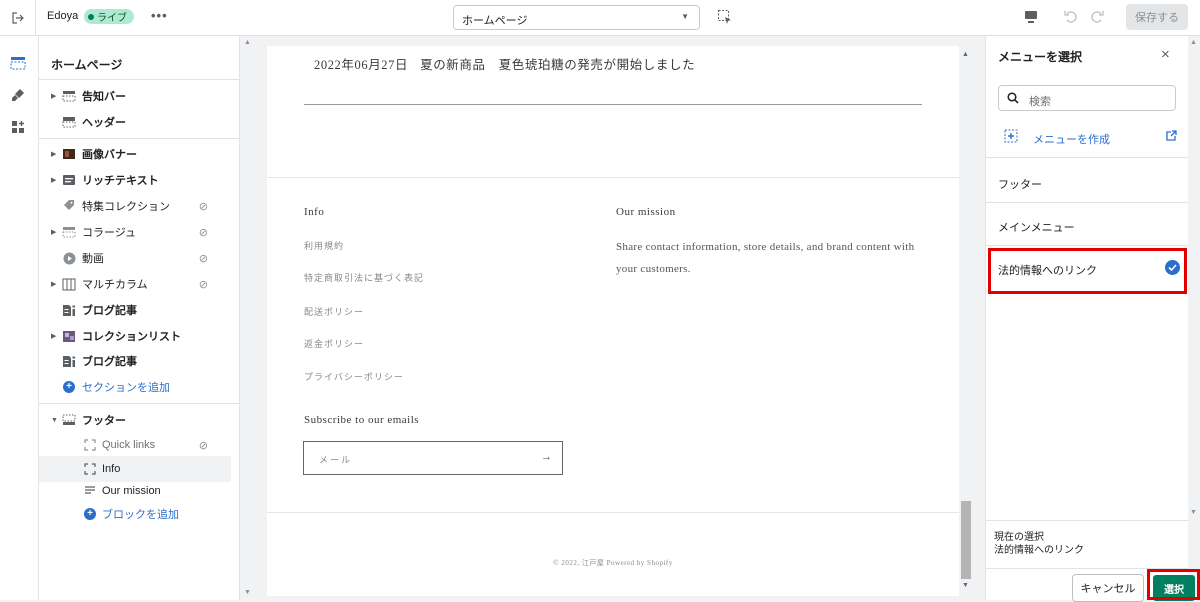  What do you see at coordinates (1097, 16) in the screenshot?
I see `redo-icon` at bounding box center [1097, 16].